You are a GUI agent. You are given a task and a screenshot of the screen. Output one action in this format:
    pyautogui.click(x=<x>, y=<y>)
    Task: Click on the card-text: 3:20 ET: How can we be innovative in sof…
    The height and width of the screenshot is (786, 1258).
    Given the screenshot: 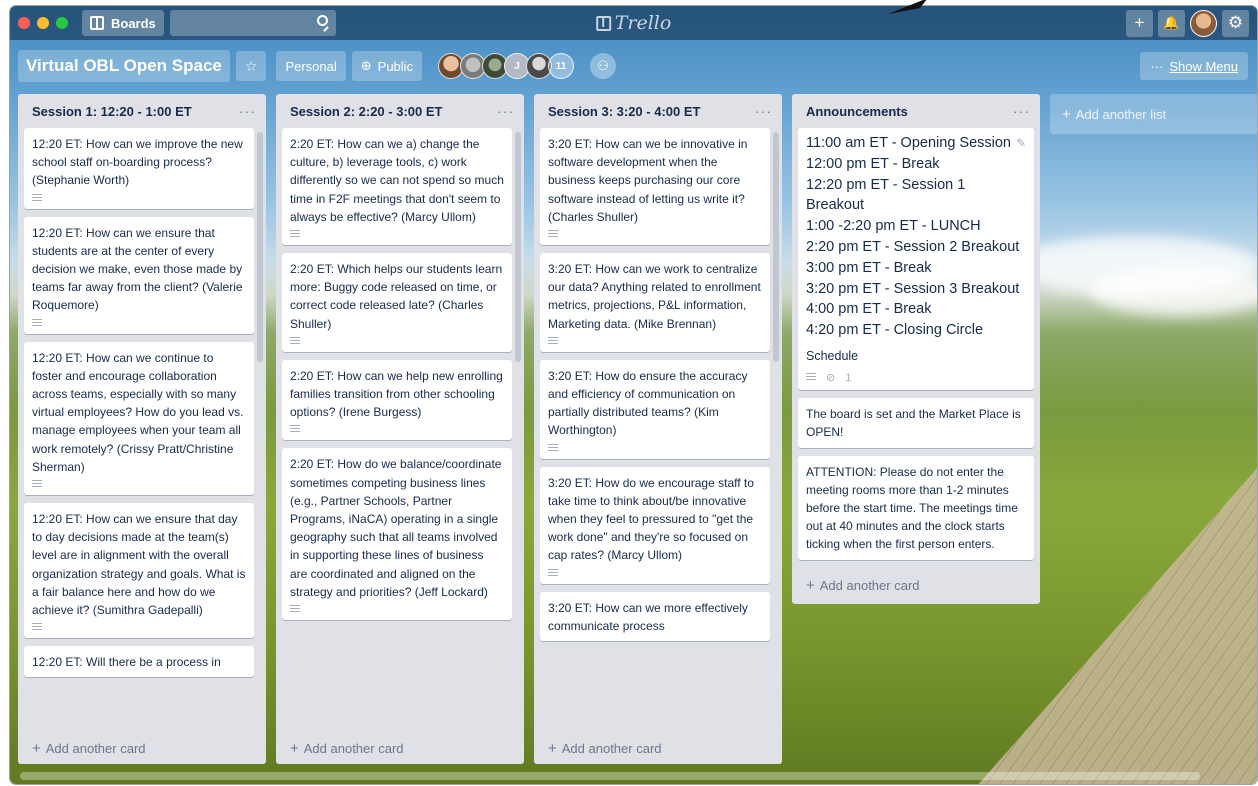 What is the action you would take?
    pyautogui.click(x=648, y=180)
    